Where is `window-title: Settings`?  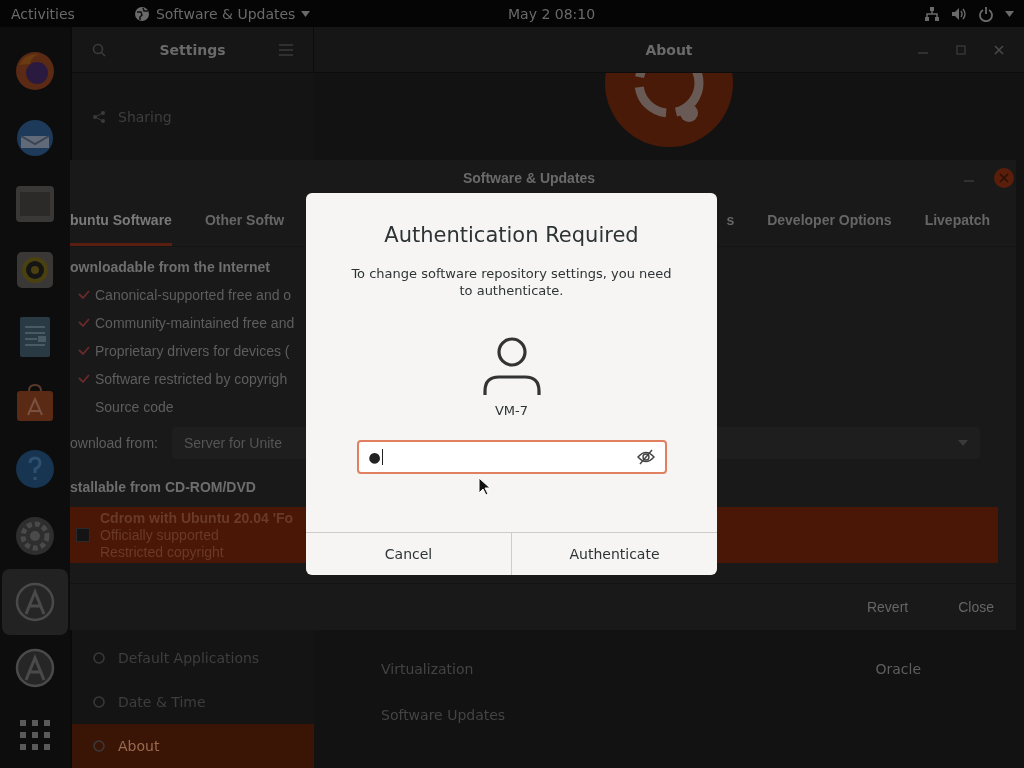
window-title: Settings is located at coordinates (192, 49).